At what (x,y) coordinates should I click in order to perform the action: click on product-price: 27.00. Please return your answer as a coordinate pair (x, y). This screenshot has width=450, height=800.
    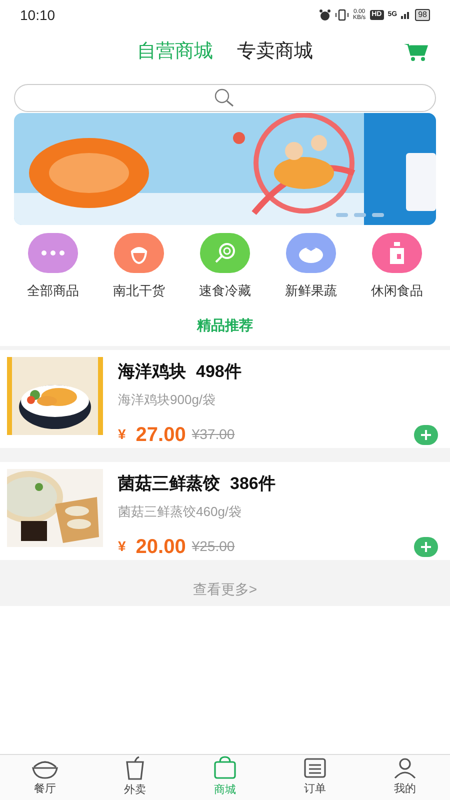
    Looking at the image, I should click on (161, 435).